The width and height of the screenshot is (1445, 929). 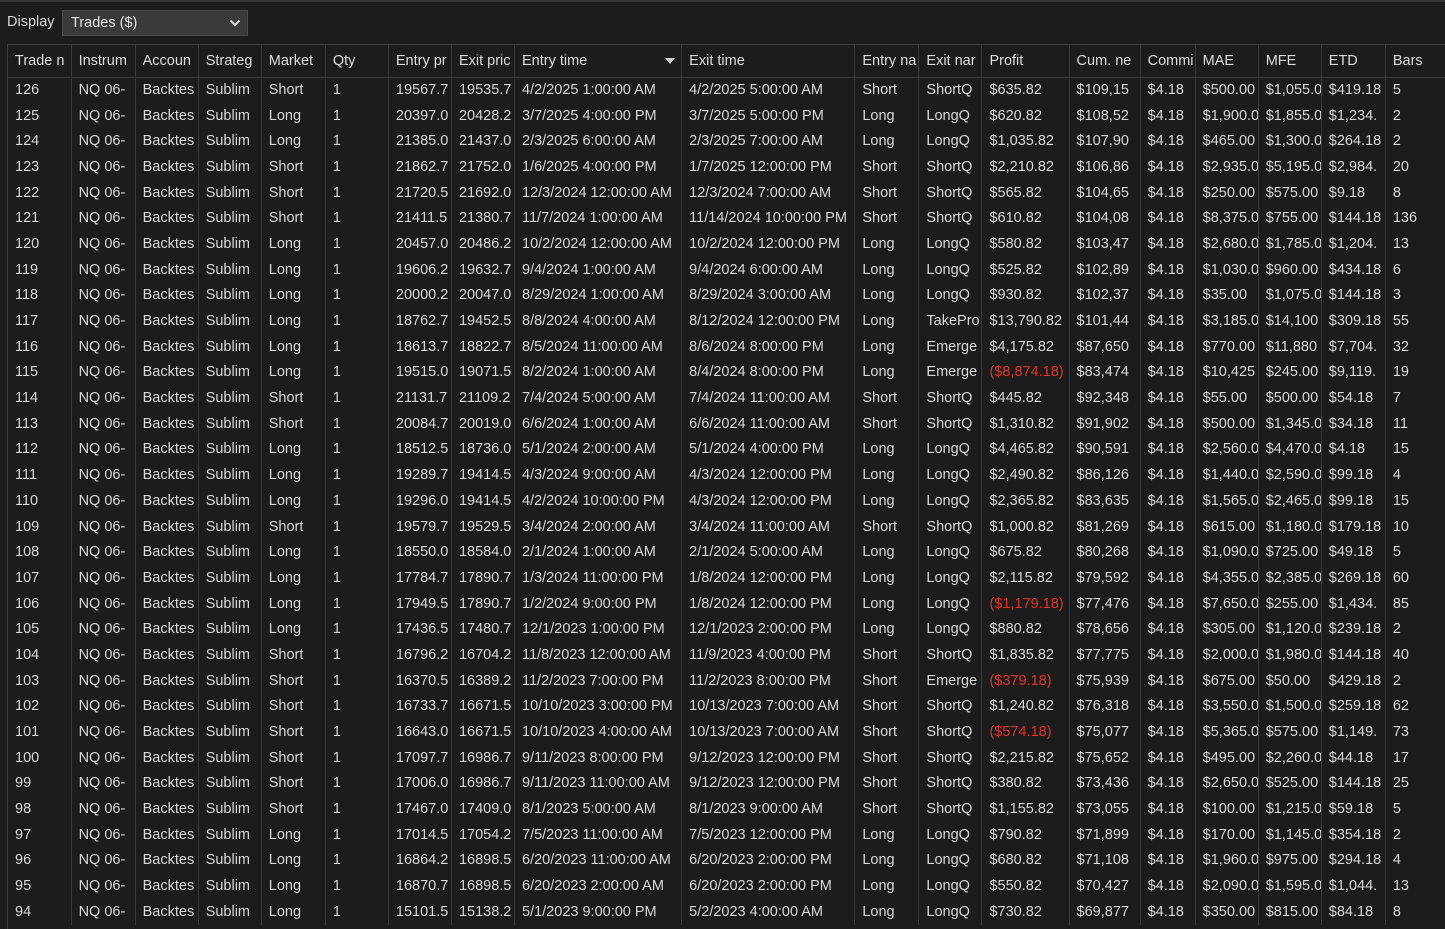 I want to click on column-header: Cum. ne, so click(x=1105, y=61).